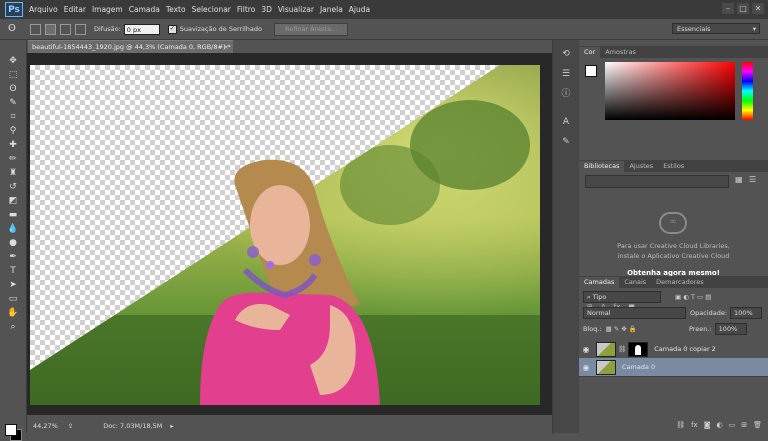  I want to click on layer-row: ◉ Camada 0, so click(673, 367).